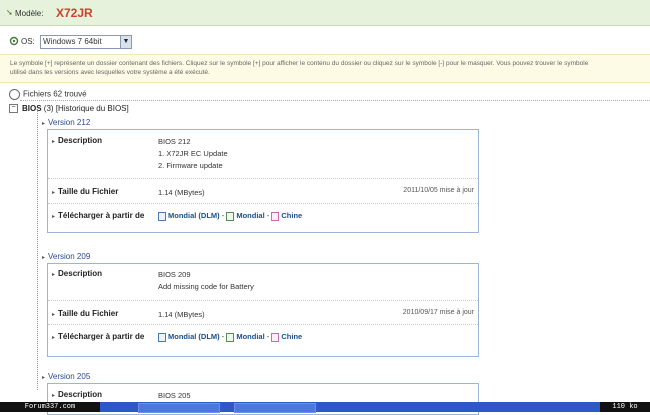  What do you see at coordinates (325, 13) in the screenshot?
I see `model-header: ➘ Modèle: X72JR` at bounding box center [325, 13].